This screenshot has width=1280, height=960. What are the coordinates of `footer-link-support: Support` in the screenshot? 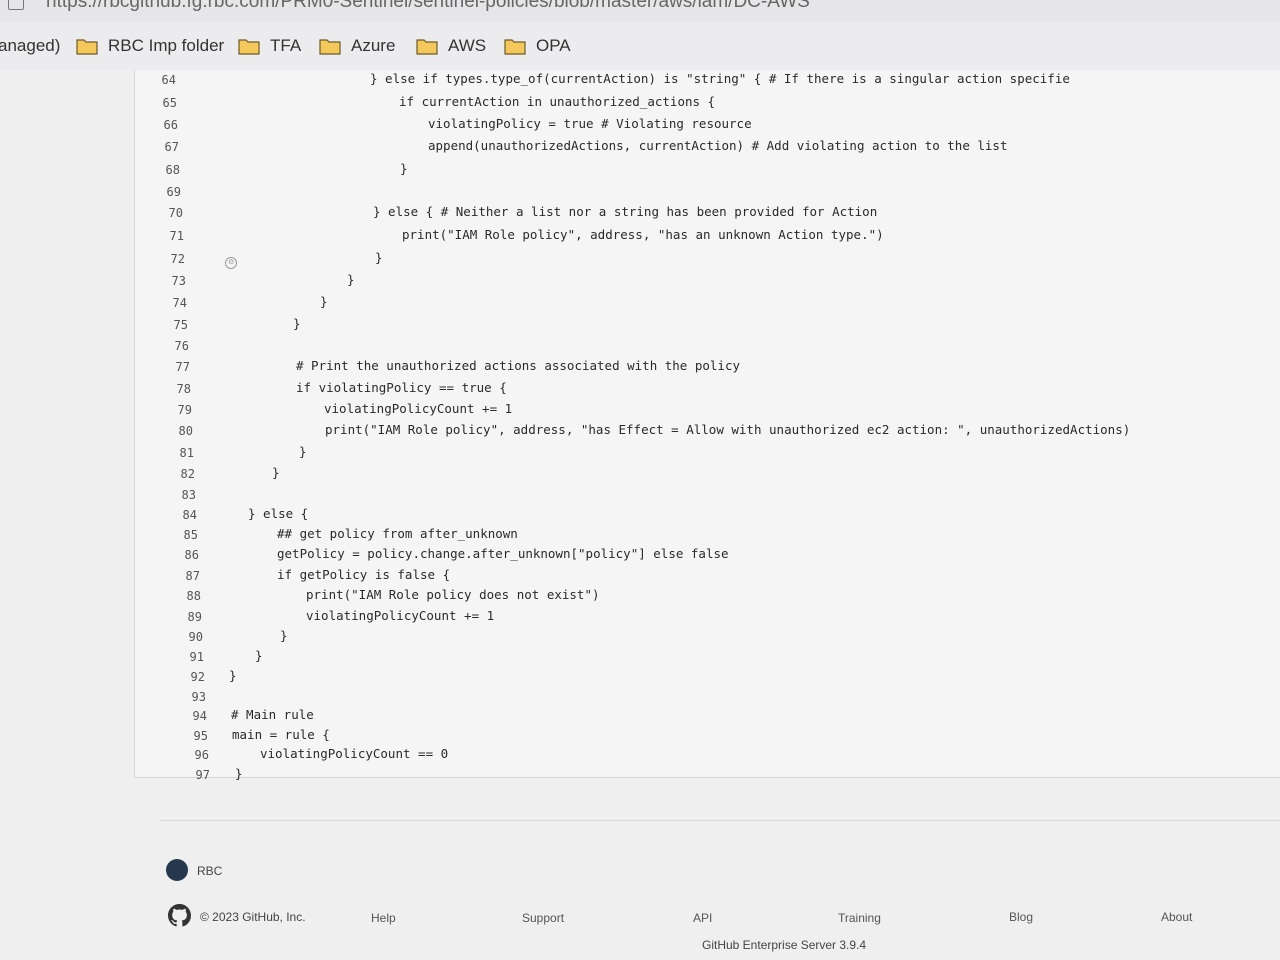 It's located at (543, 918).